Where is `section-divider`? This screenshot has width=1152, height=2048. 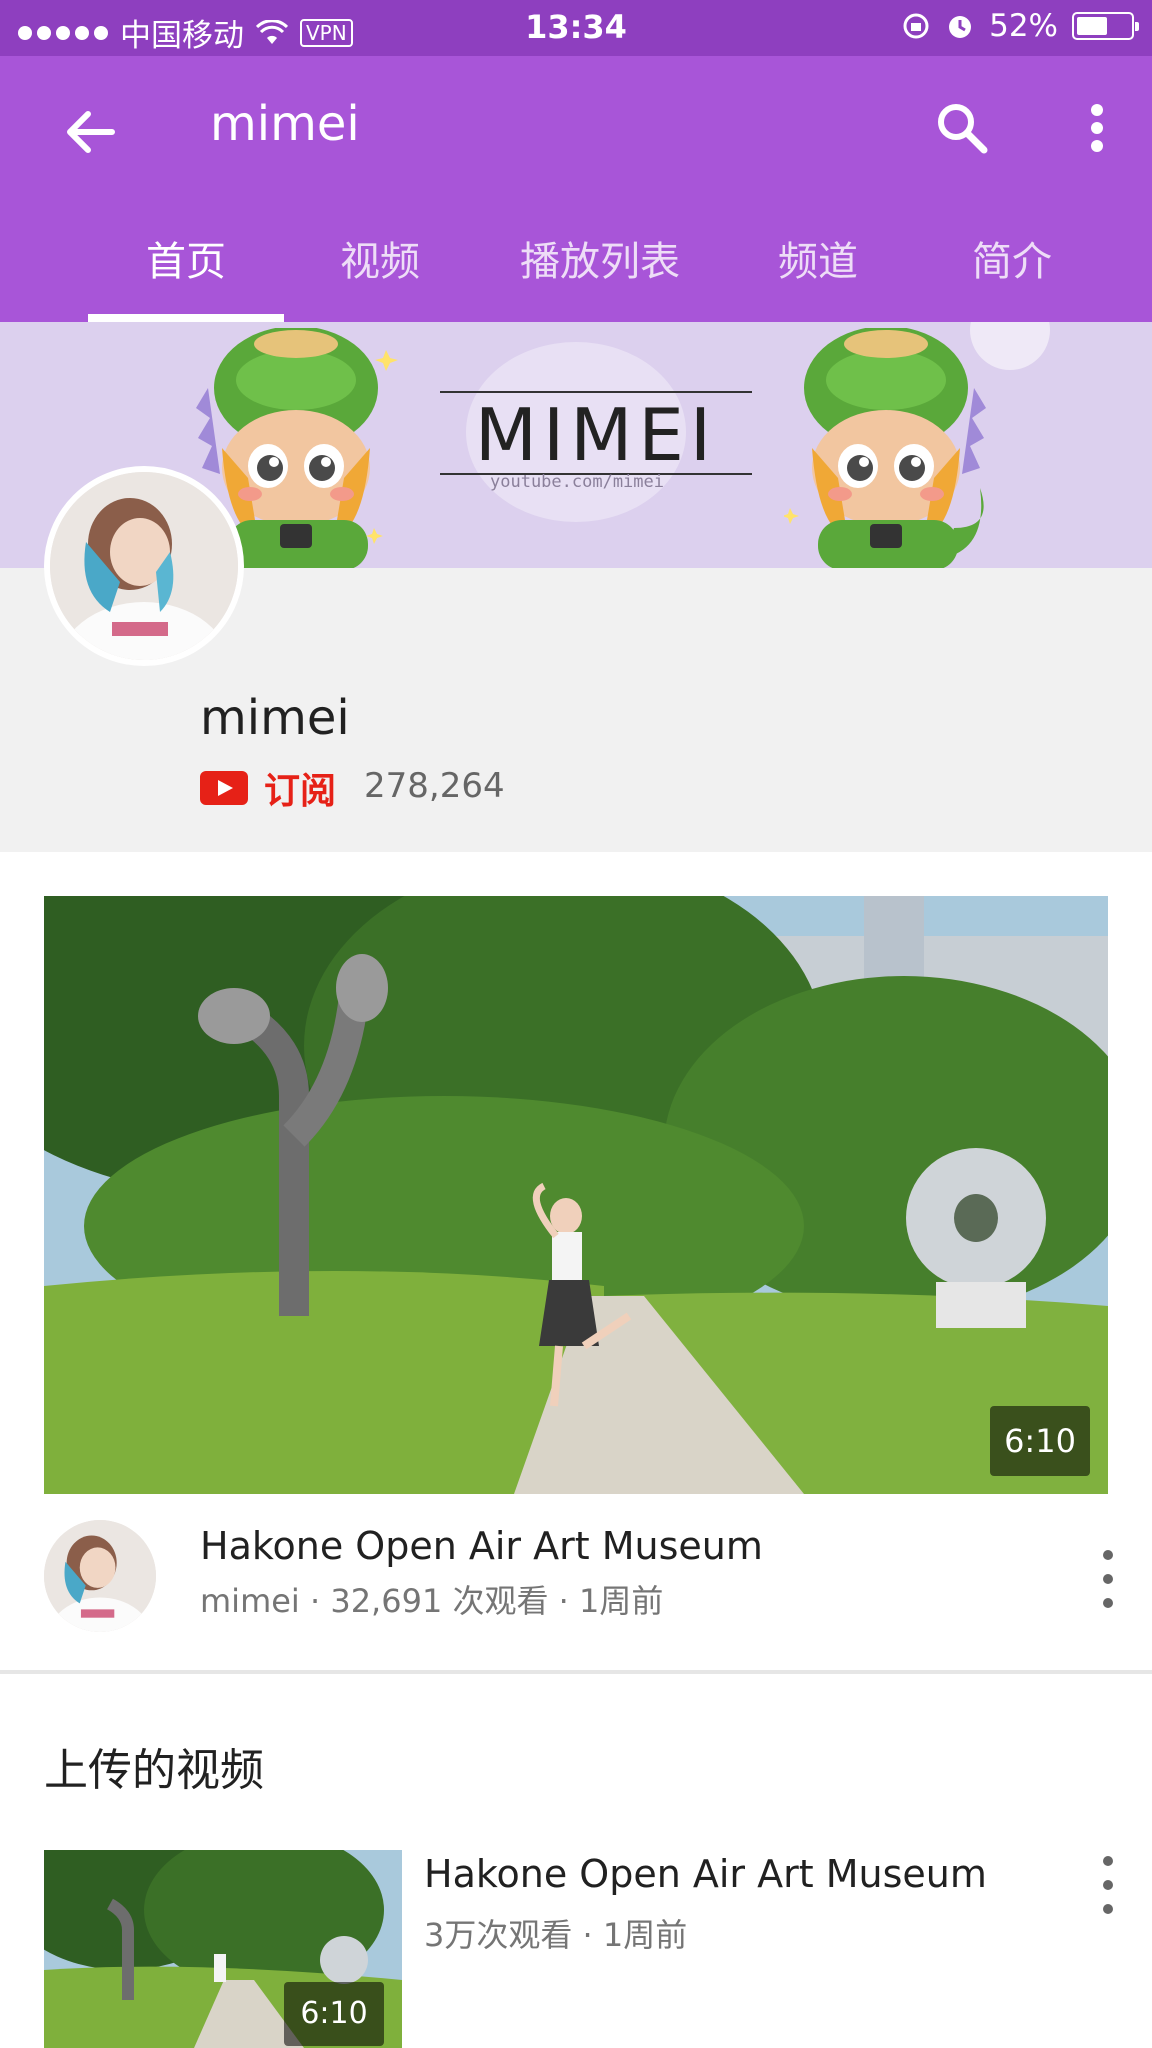
section-divider is located at coordinates (576, 1672).